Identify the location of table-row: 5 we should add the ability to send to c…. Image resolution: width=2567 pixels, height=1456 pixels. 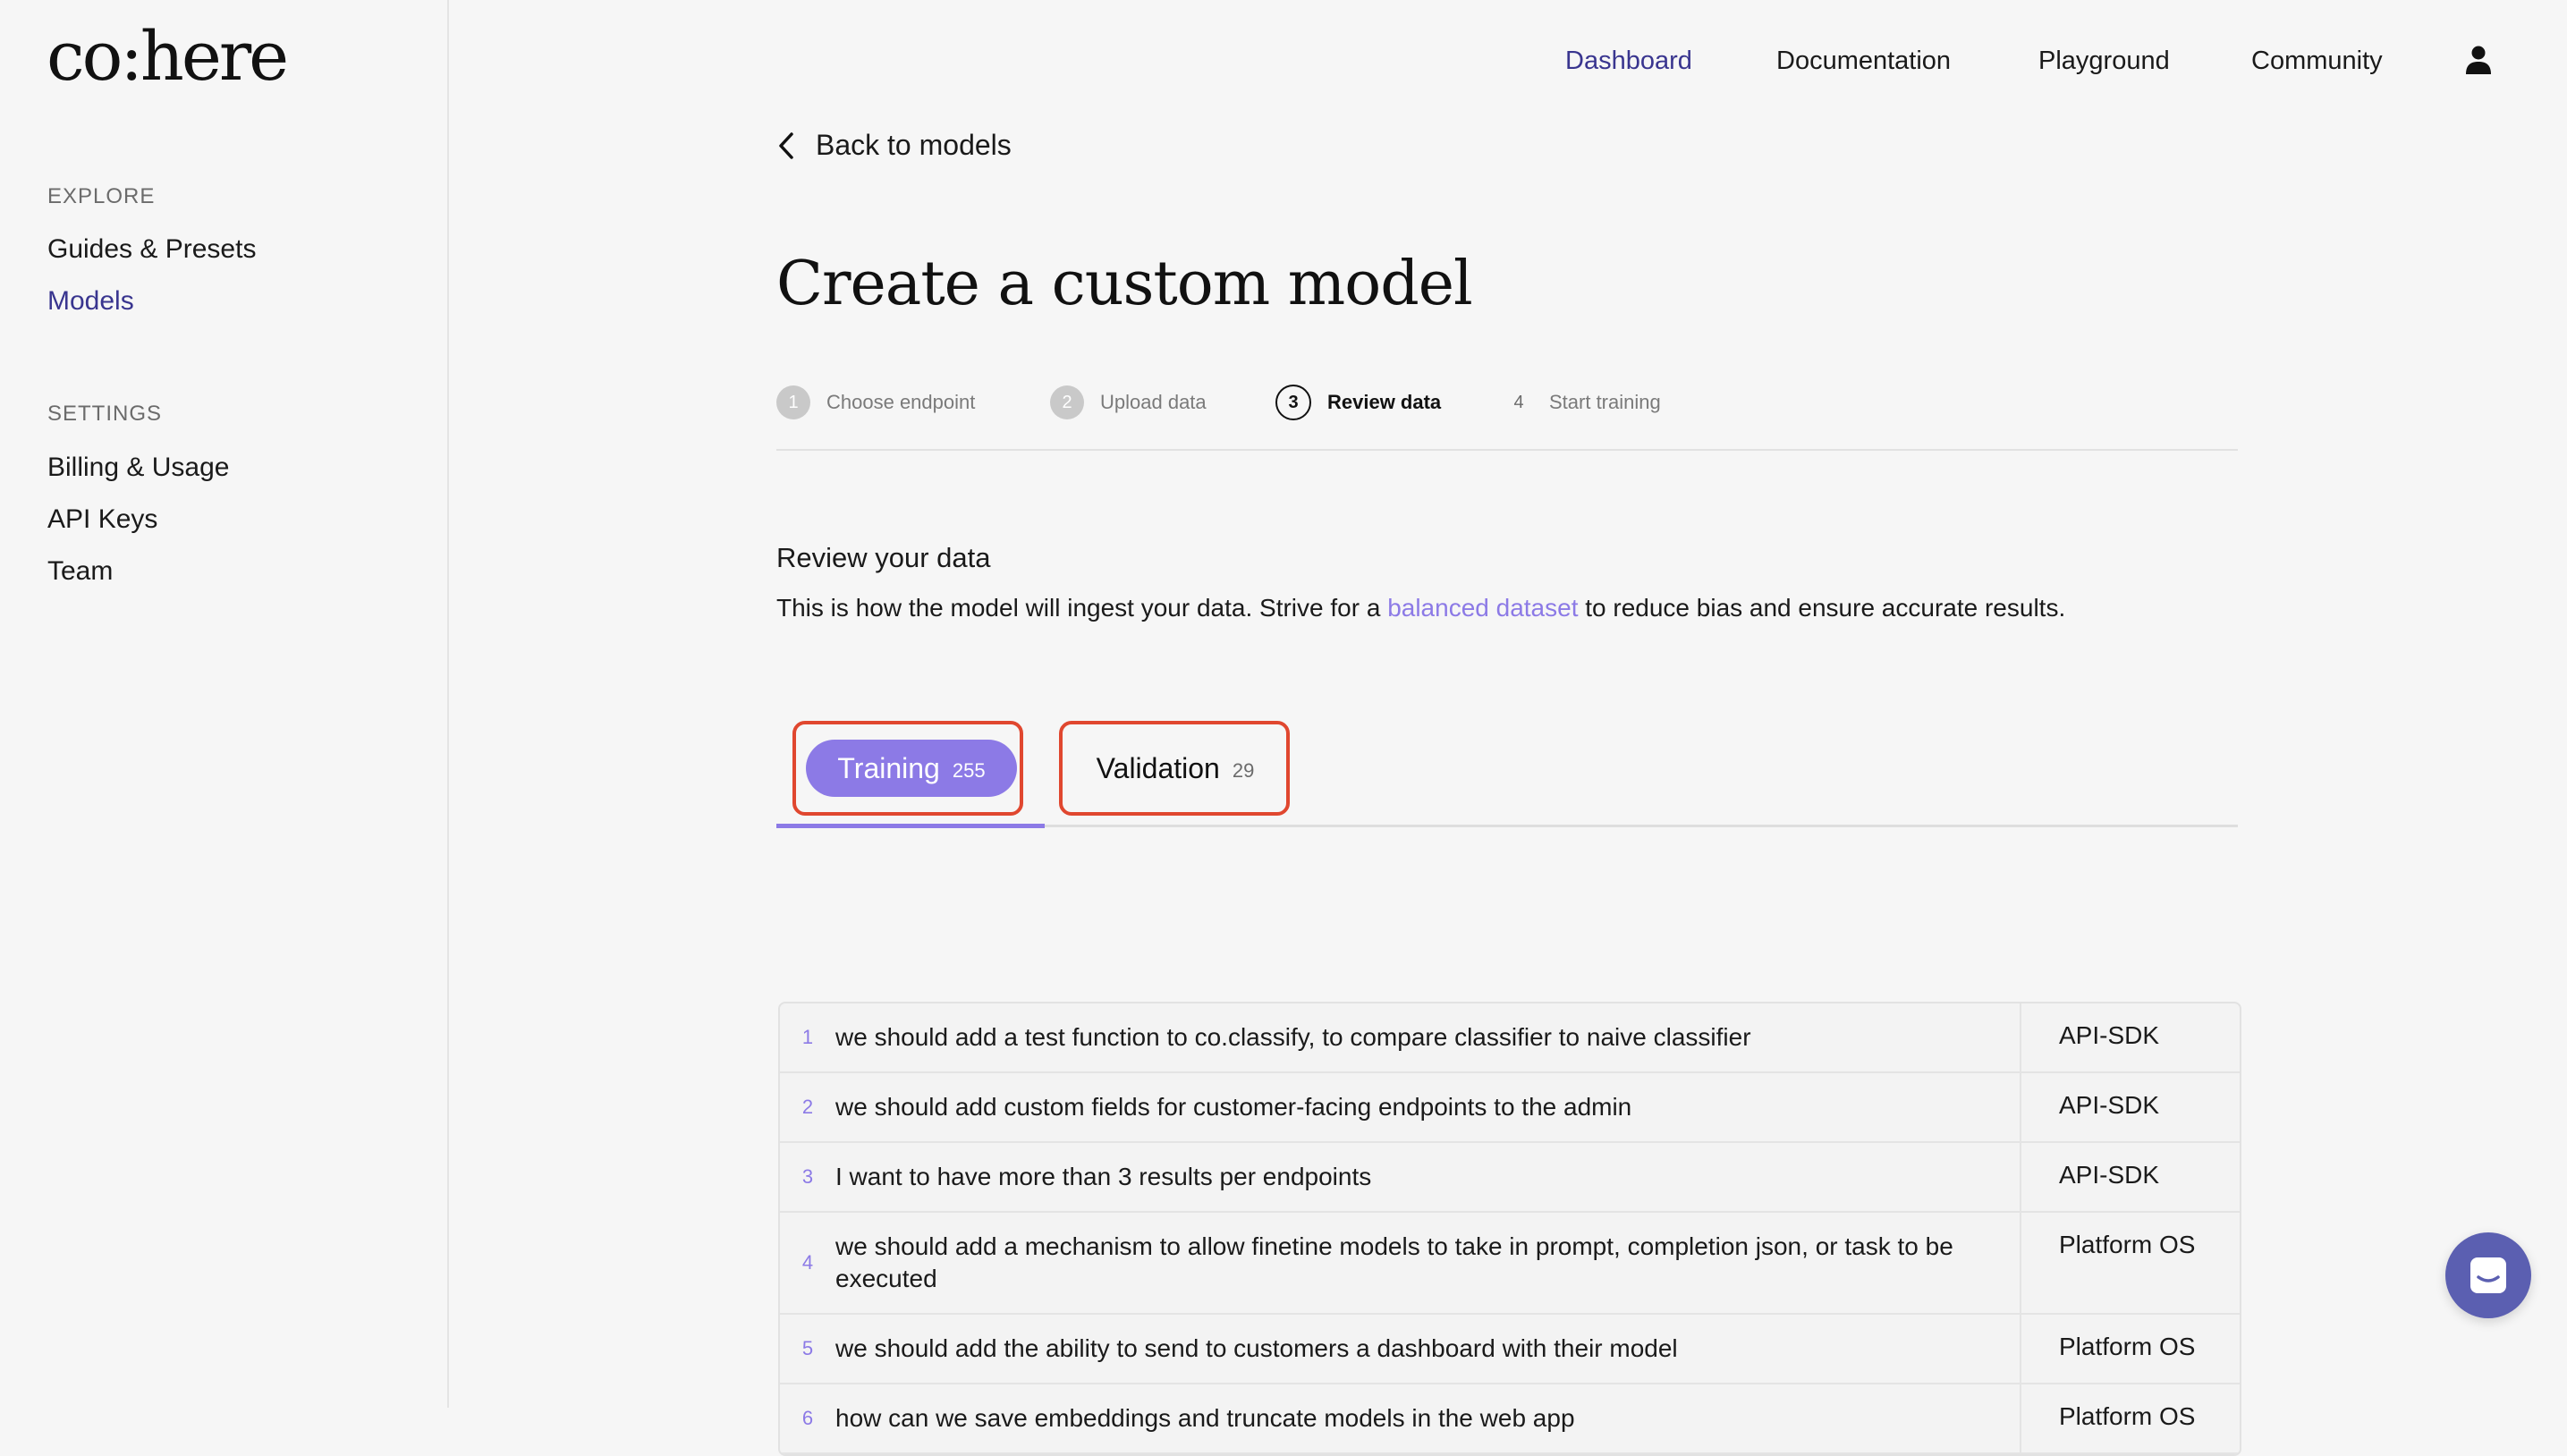
(1510, 1349).